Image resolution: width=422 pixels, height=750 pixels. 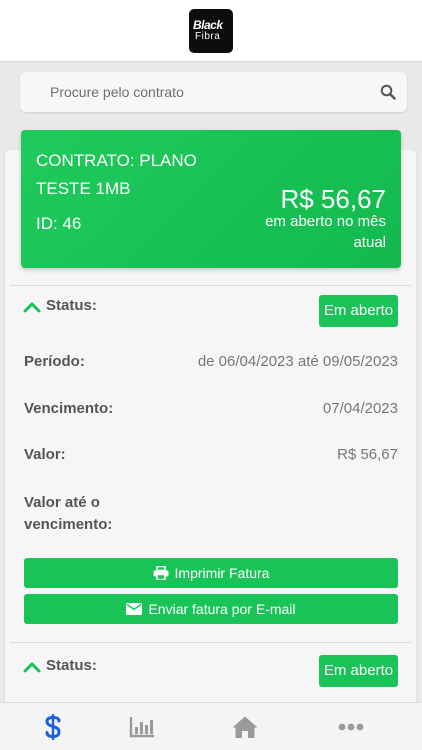 I want to click on contract-amount-note: em aberto no mês atual, so click(x=325, y=232).